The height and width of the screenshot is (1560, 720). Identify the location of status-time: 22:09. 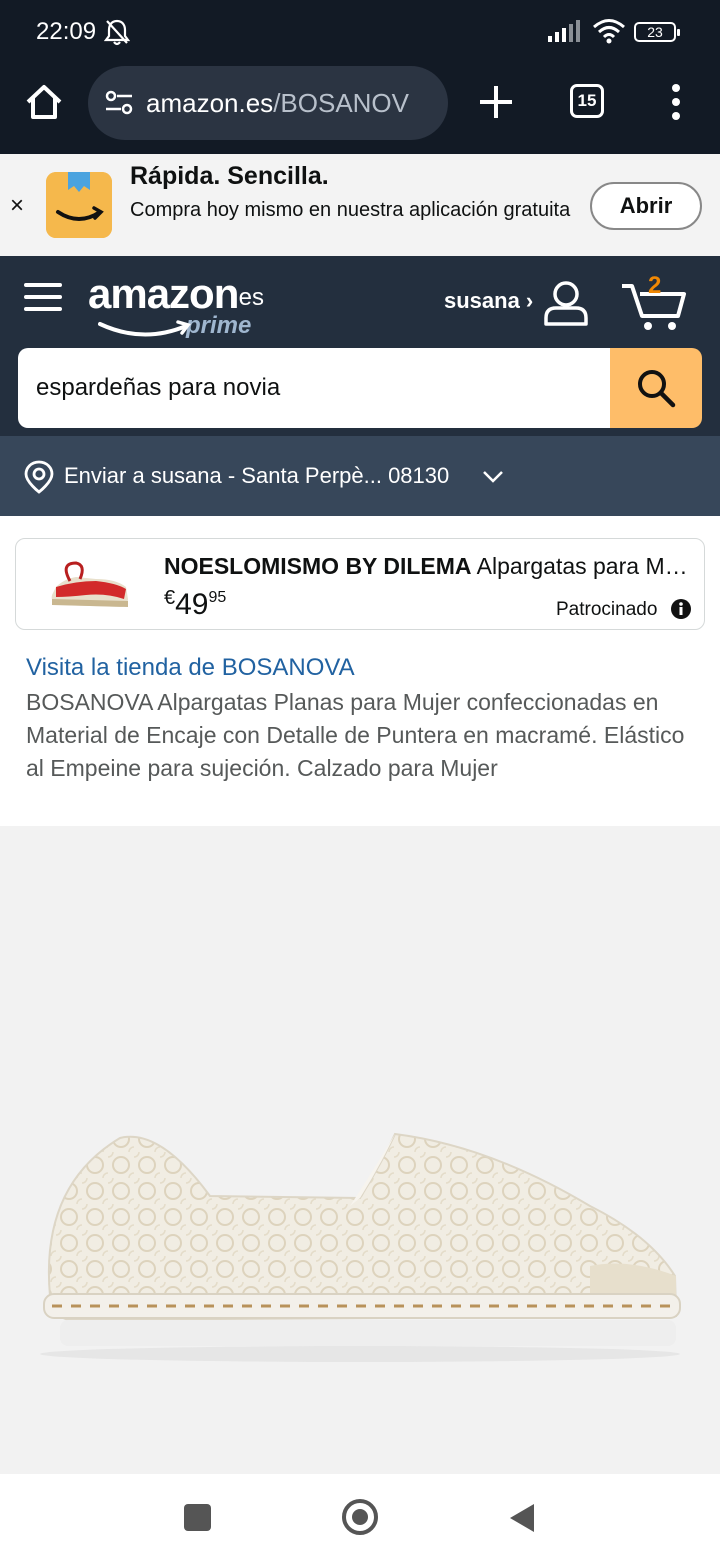
(66, 31).